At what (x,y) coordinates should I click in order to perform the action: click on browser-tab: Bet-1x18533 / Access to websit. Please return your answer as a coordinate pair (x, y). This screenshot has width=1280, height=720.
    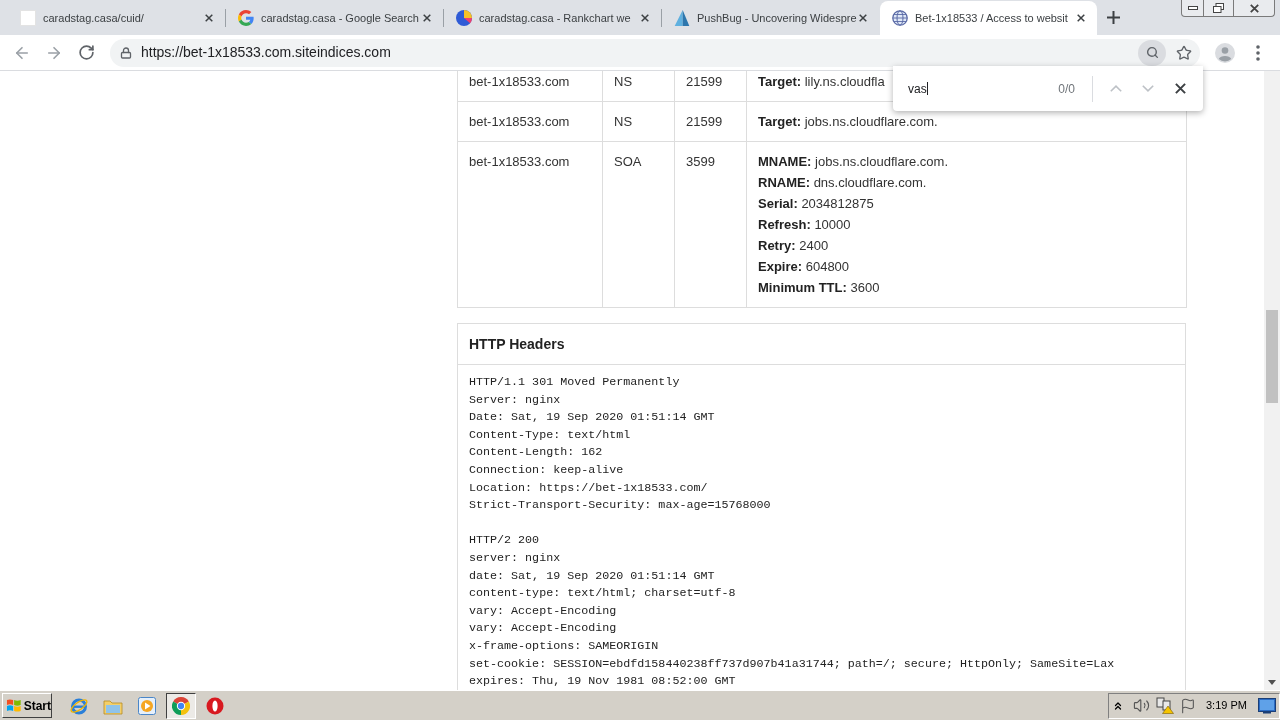
    Looking at the image, I should click on (988, 18).